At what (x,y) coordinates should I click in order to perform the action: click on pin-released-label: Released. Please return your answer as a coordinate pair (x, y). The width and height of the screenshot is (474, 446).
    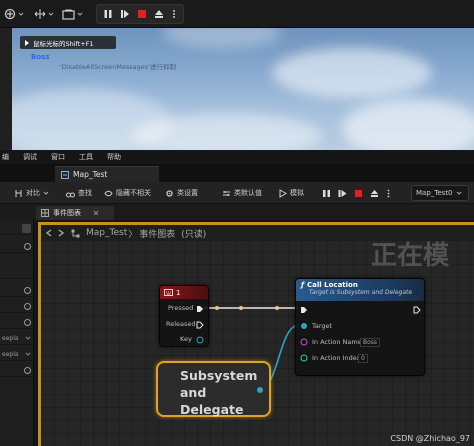
    Looking at the image, I should click on (181, 324).